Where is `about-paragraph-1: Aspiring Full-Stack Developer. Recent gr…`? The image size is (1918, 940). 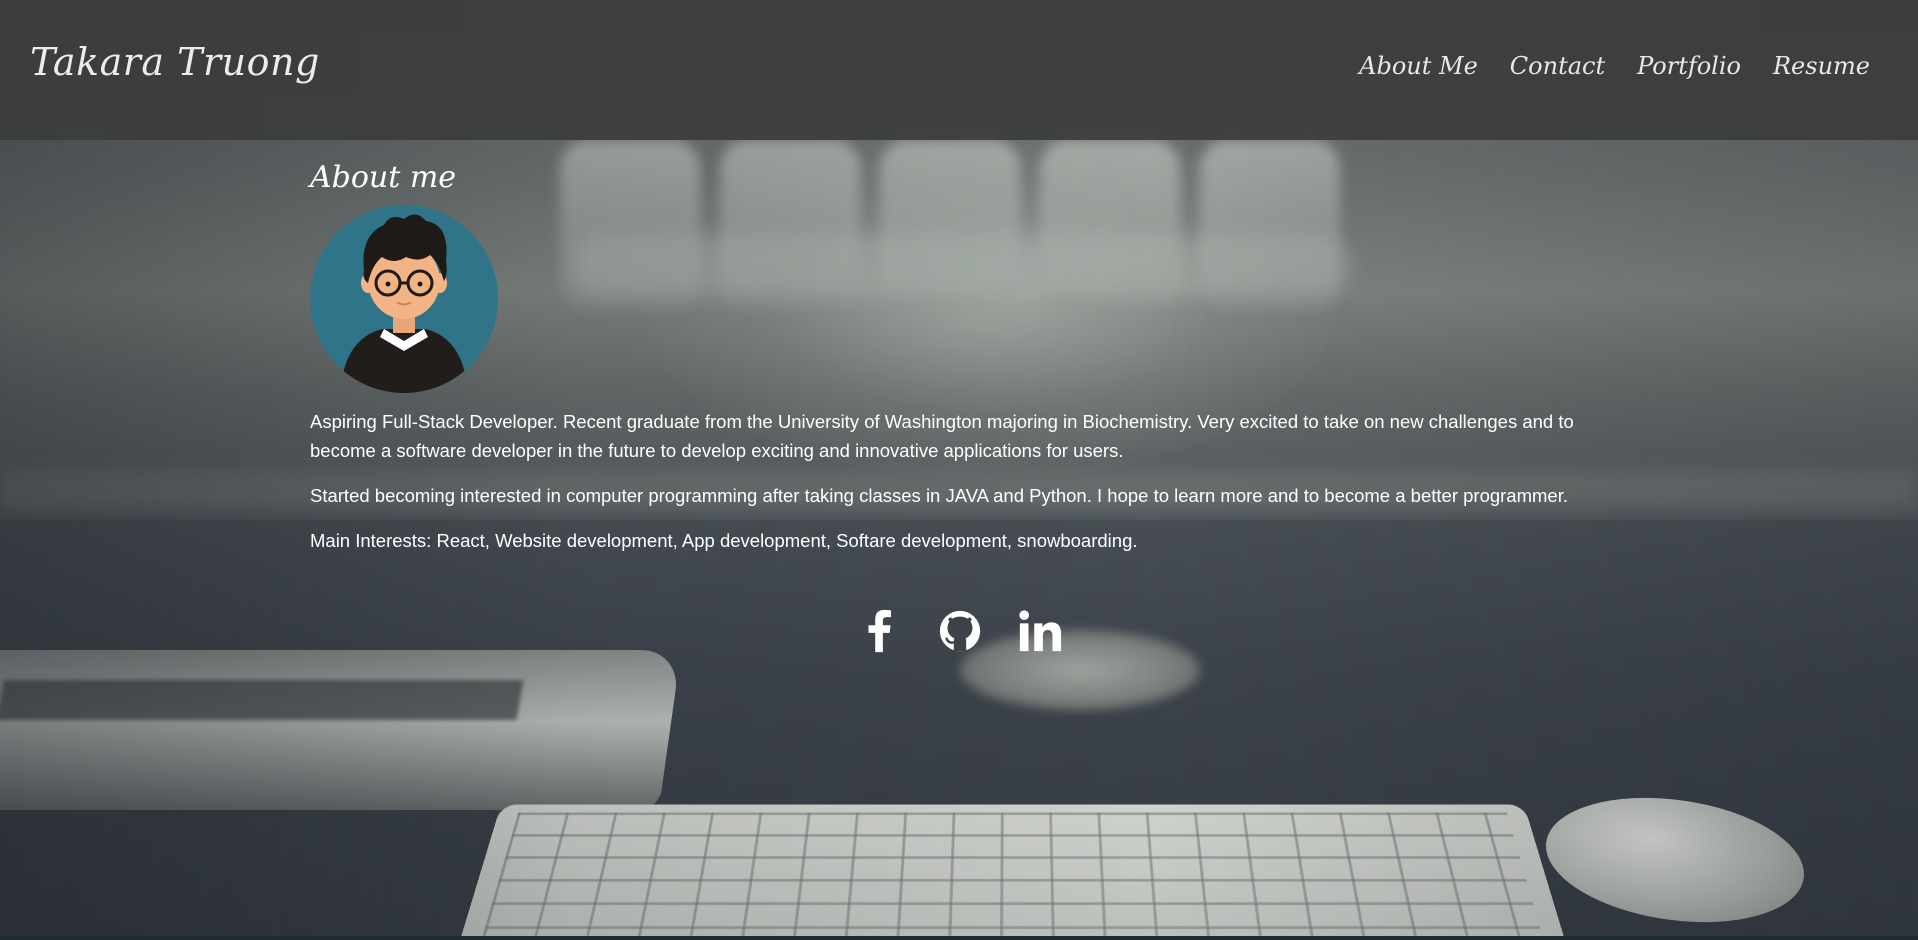
about-paragraph-1: Aspiring Full-Stack Developer. Recent gr… is located at coordinates (960, 436).